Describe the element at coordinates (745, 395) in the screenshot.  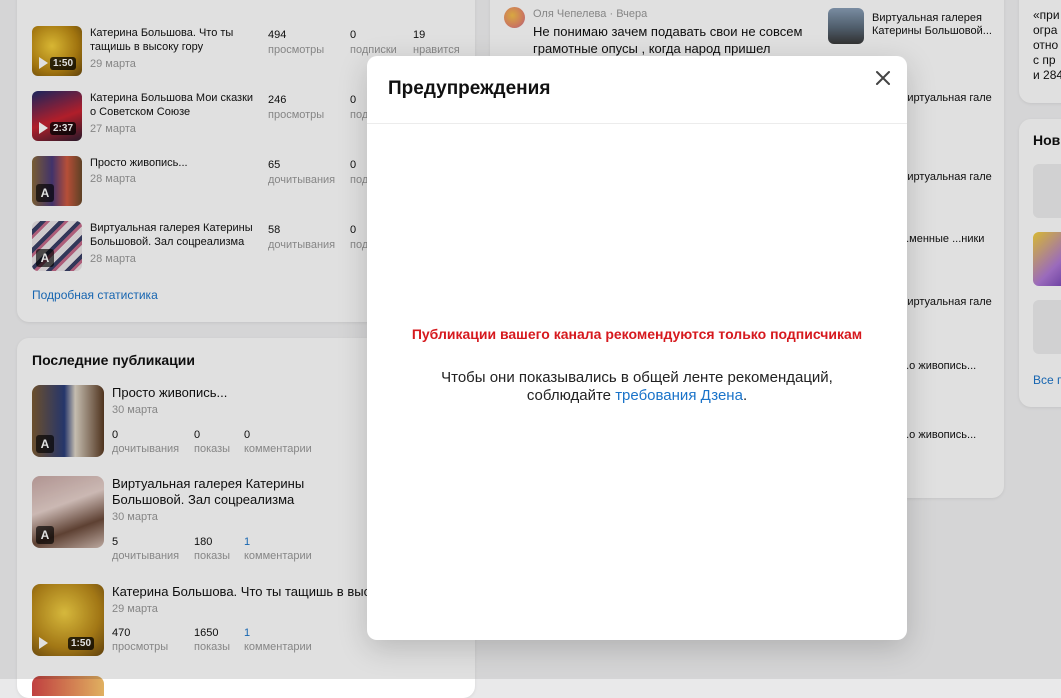
I see `description-end: .` at that location.